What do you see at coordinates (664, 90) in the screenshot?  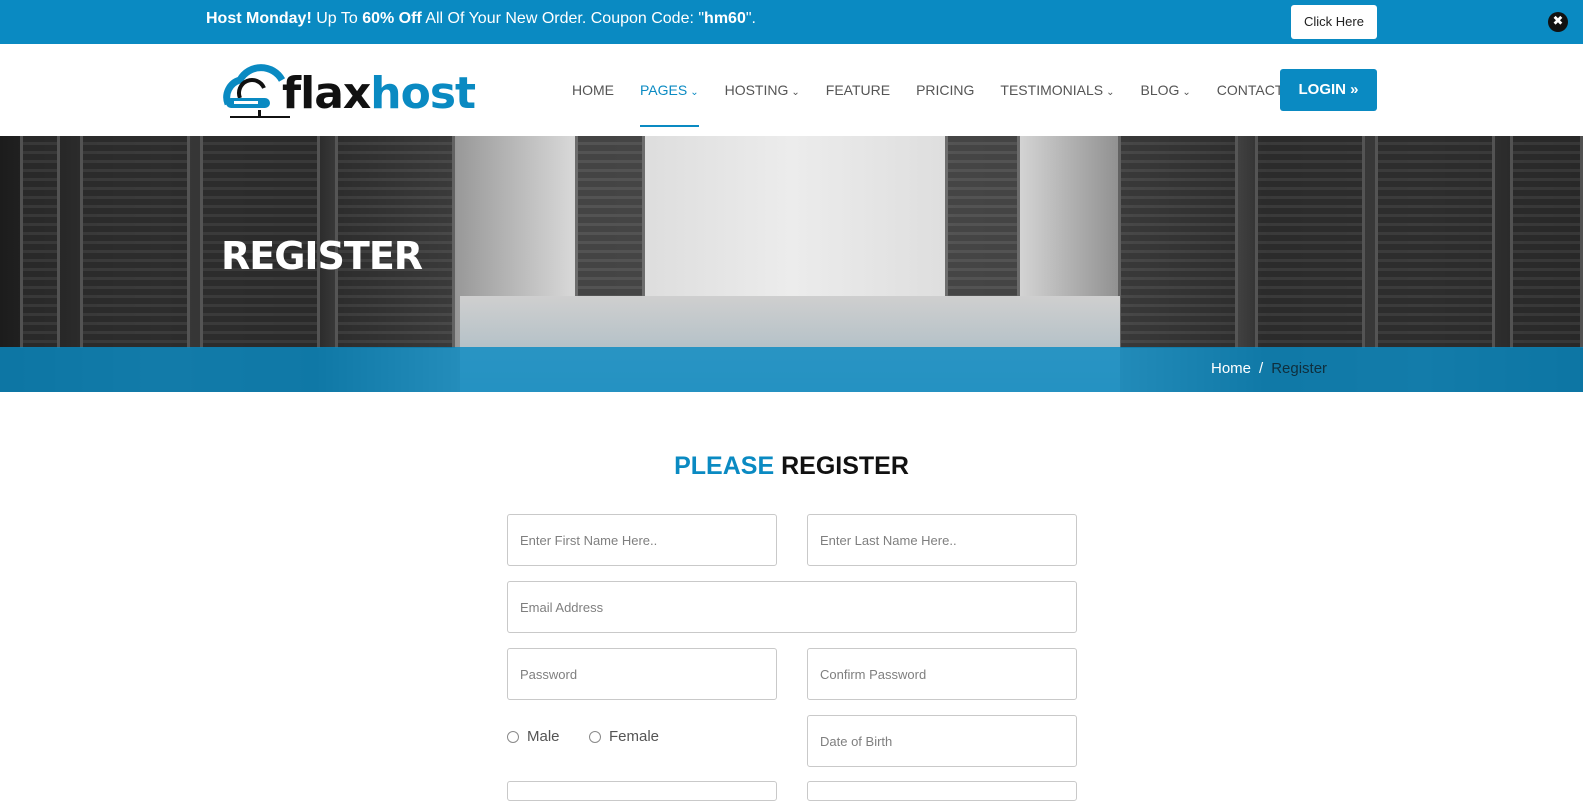 I see `nav-pages-label: PAGES` at bounding box center [664, 90].